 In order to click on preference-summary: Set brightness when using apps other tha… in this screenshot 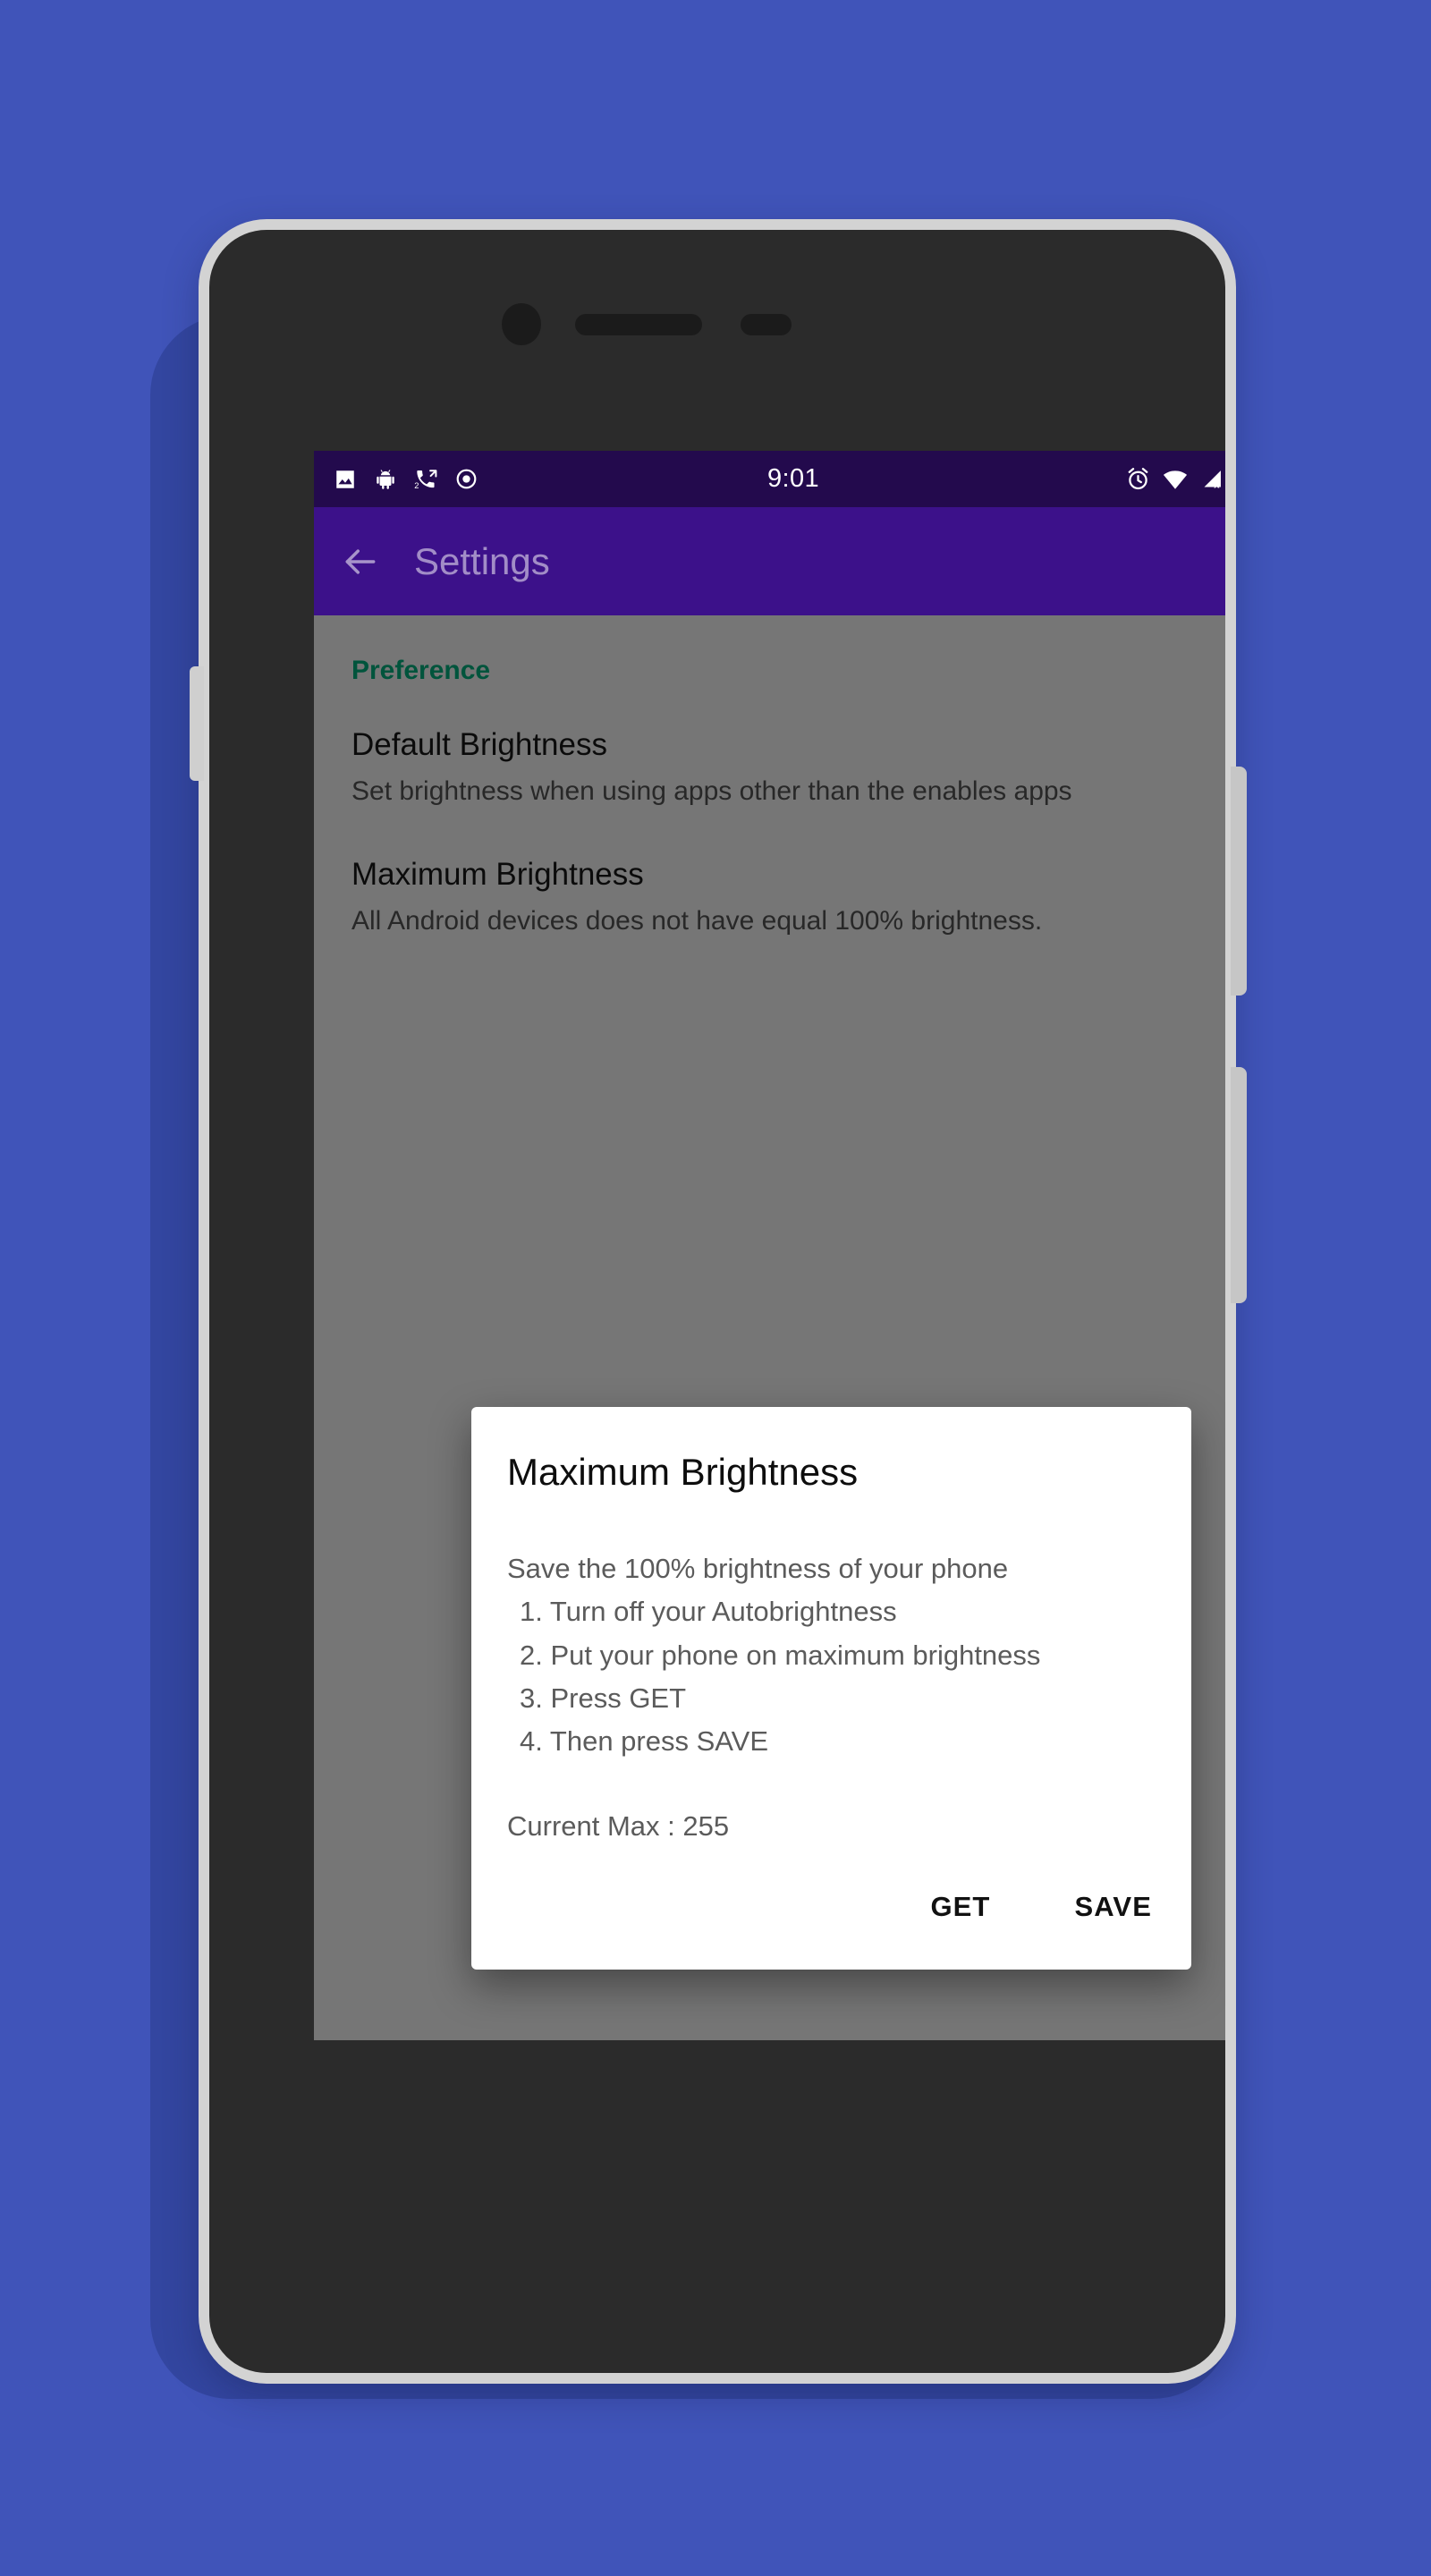, I will do `click(712, 791)`.